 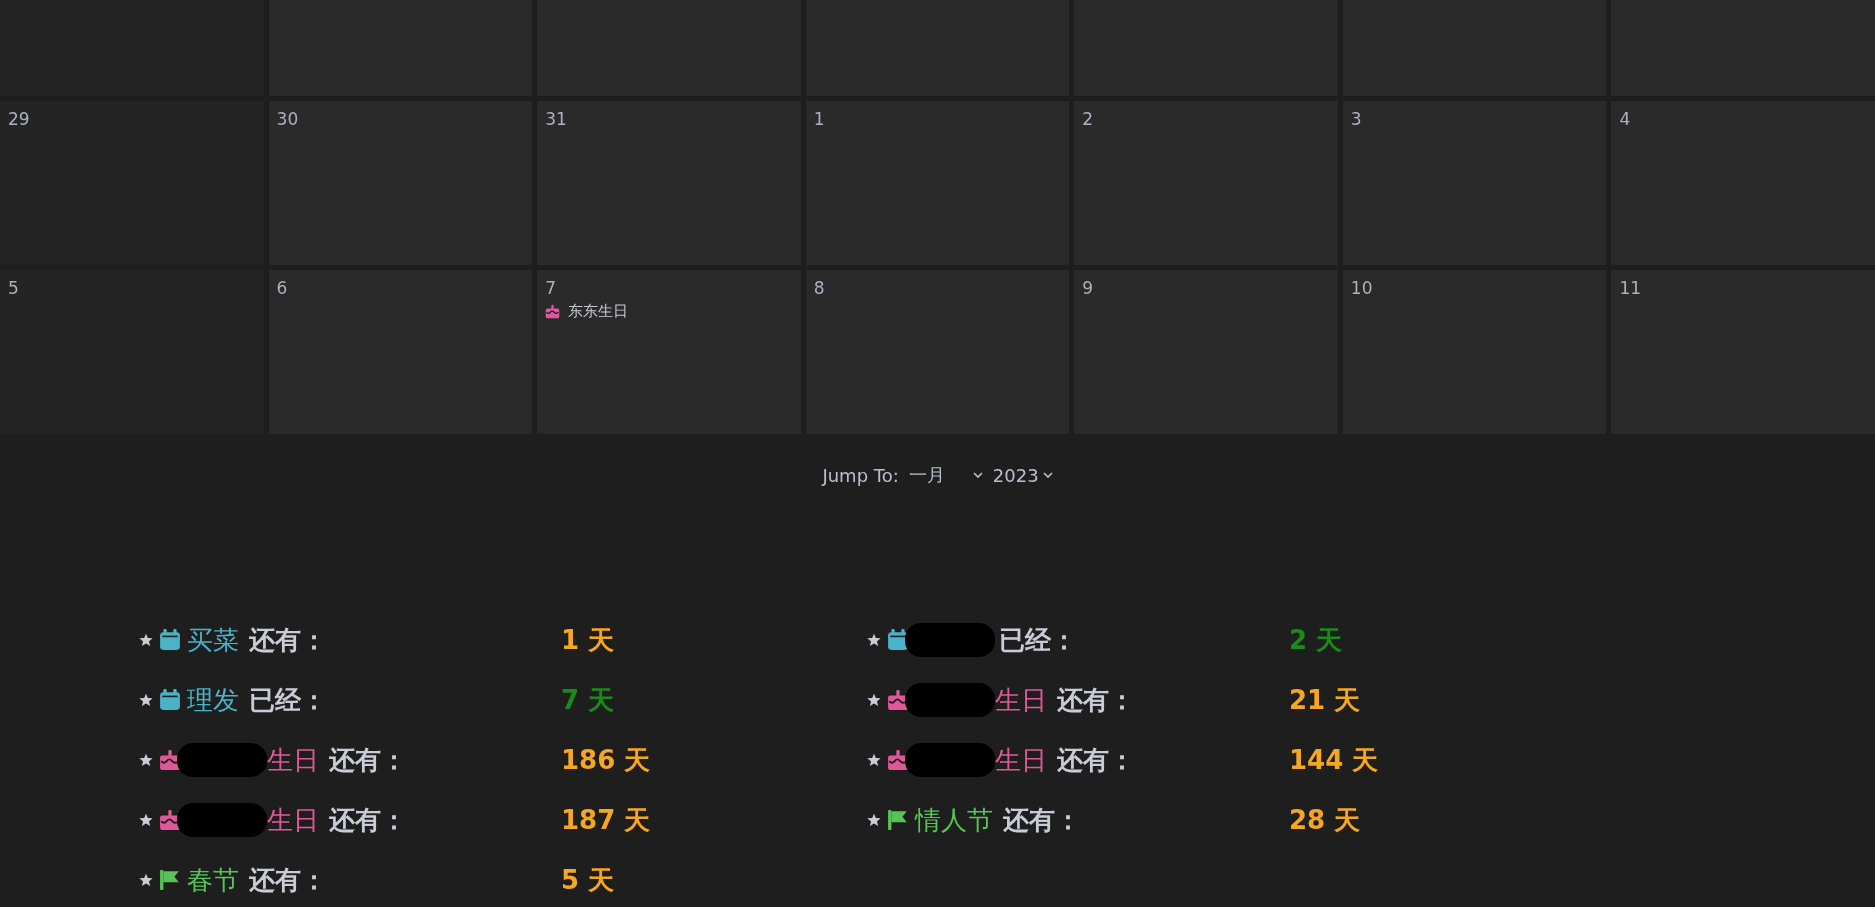 I want to click on days-count: 28 天, so click(x=1325, y=820).